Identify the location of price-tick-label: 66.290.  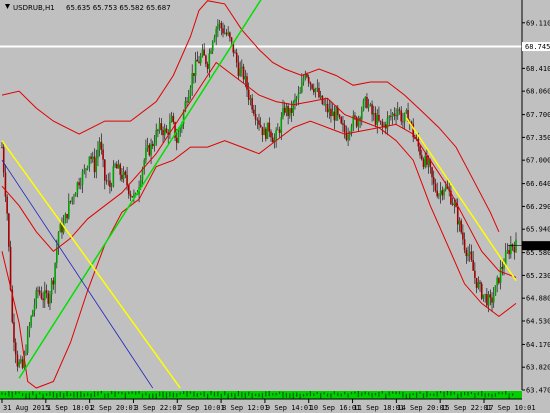
(538, 207).